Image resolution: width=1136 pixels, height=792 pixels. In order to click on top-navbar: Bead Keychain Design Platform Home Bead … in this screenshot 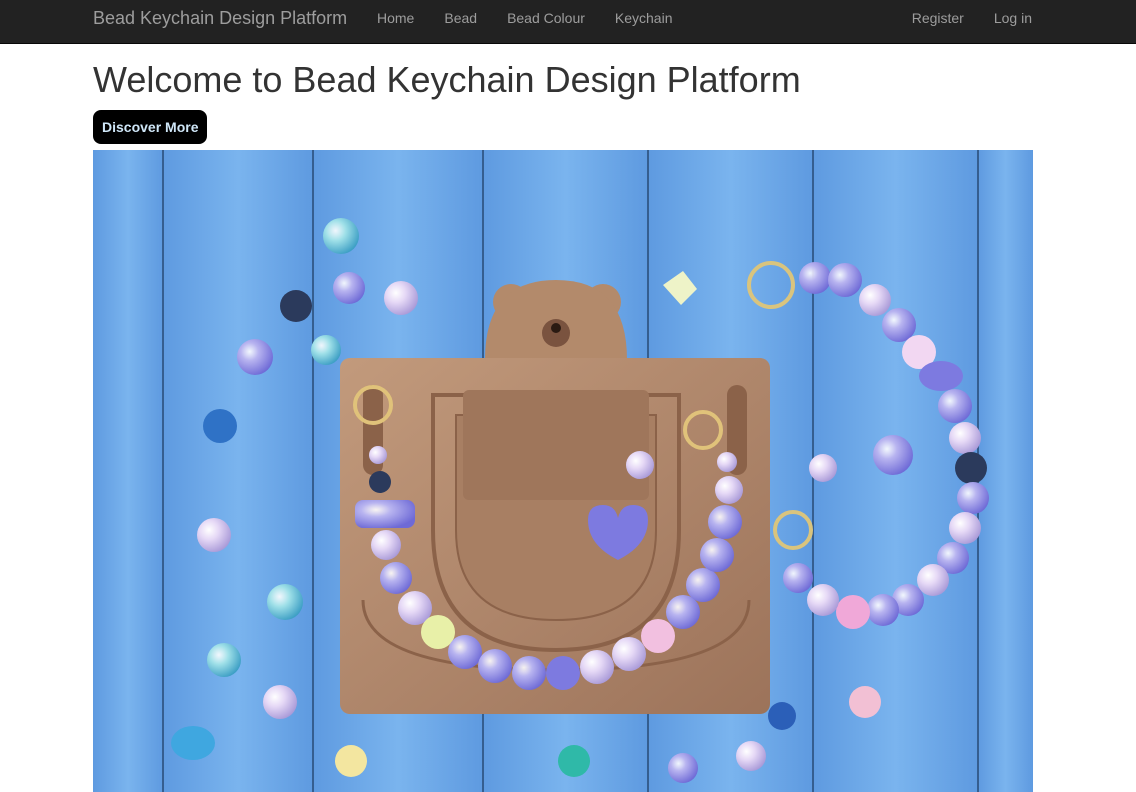, I will do `click(568, 22)`.